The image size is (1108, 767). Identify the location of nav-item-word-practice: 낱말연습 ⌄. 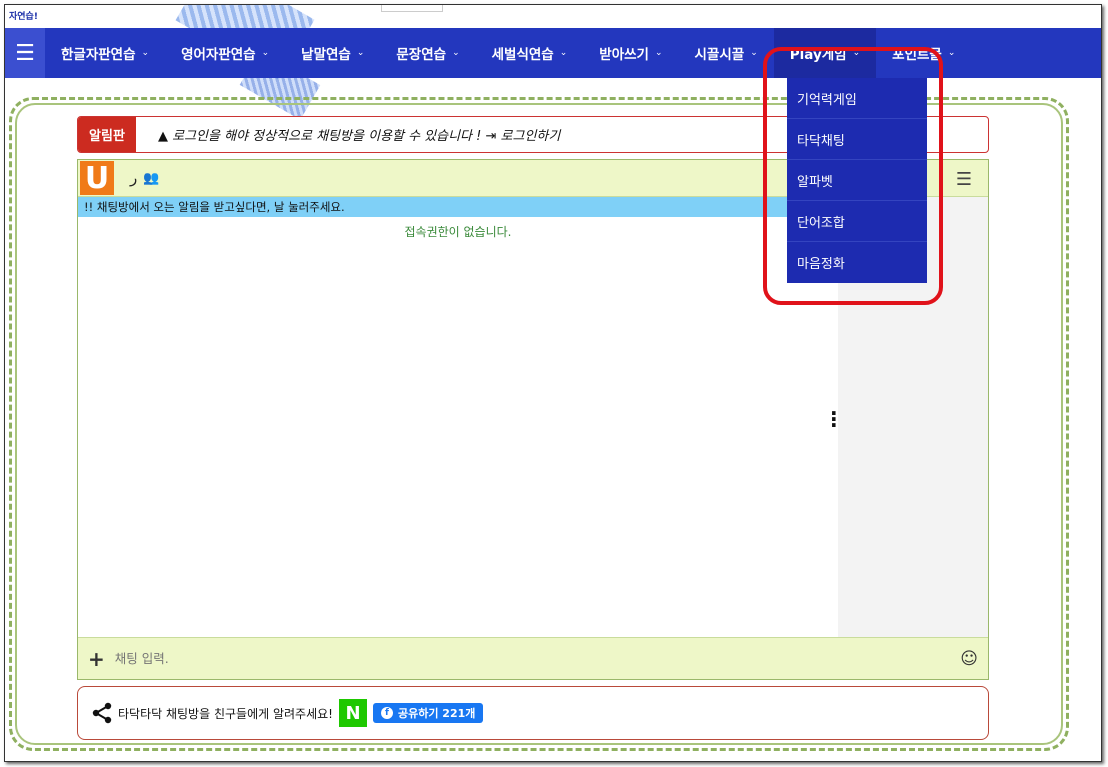
(332, 53).